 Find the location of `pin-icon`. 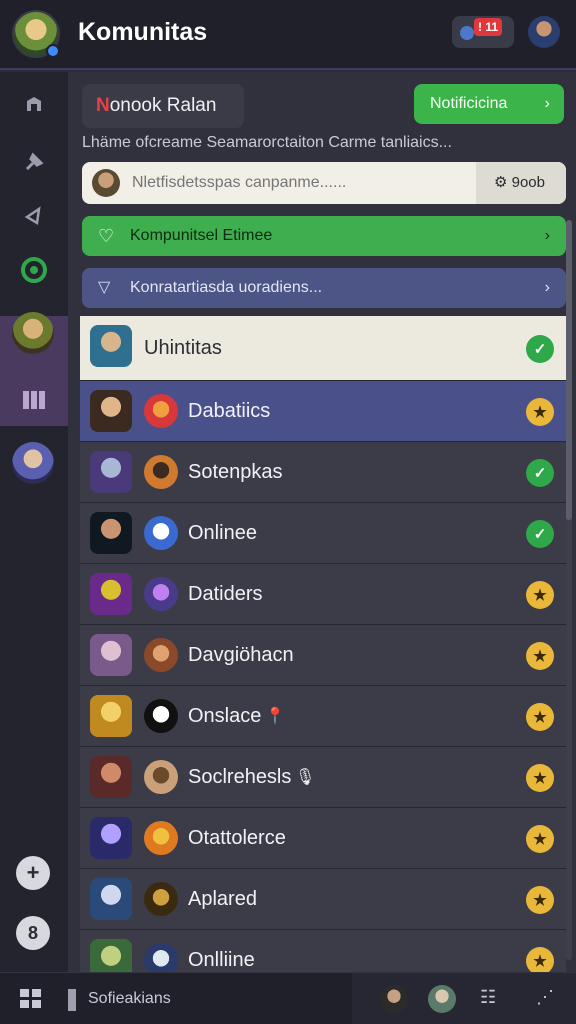

pin-icon is located at coordinates (34, 162).